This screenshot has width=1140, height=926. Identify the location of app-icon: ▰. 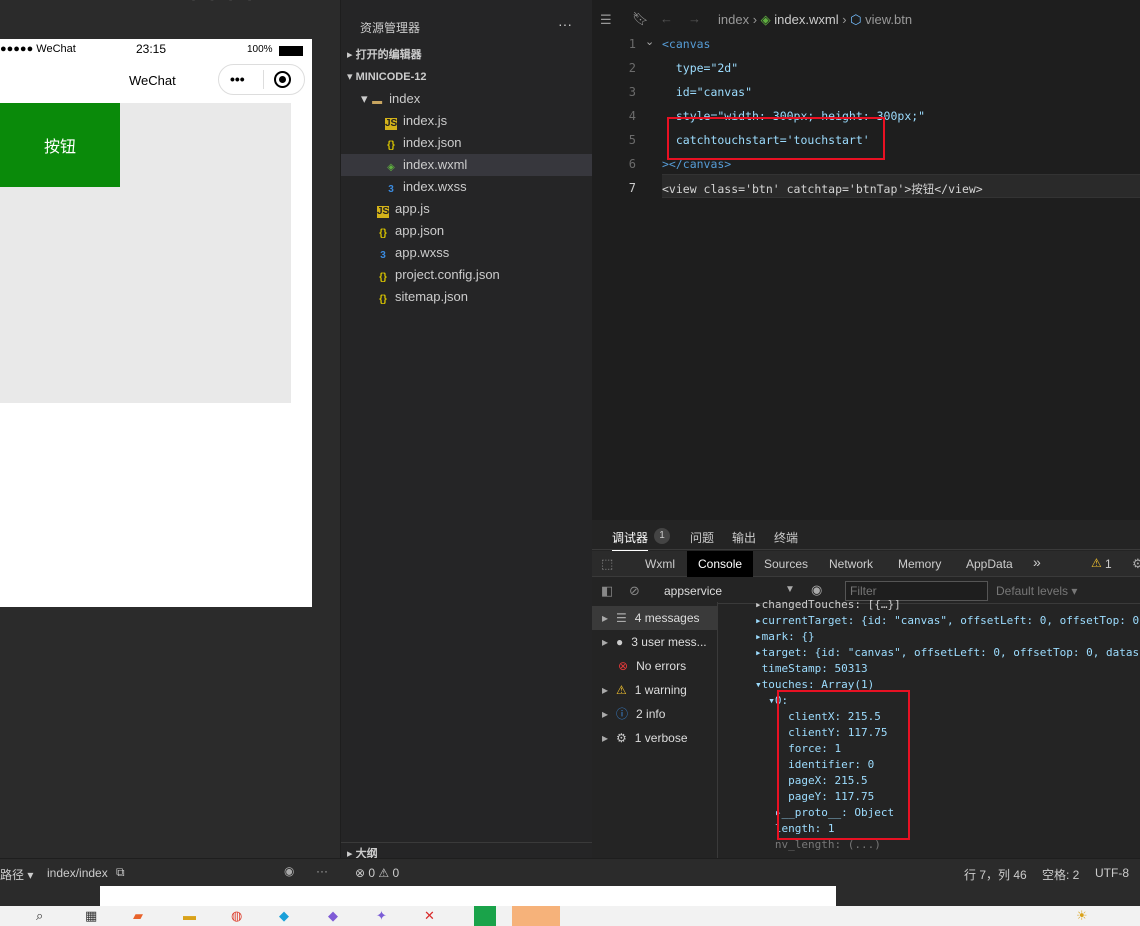
(138, 916).